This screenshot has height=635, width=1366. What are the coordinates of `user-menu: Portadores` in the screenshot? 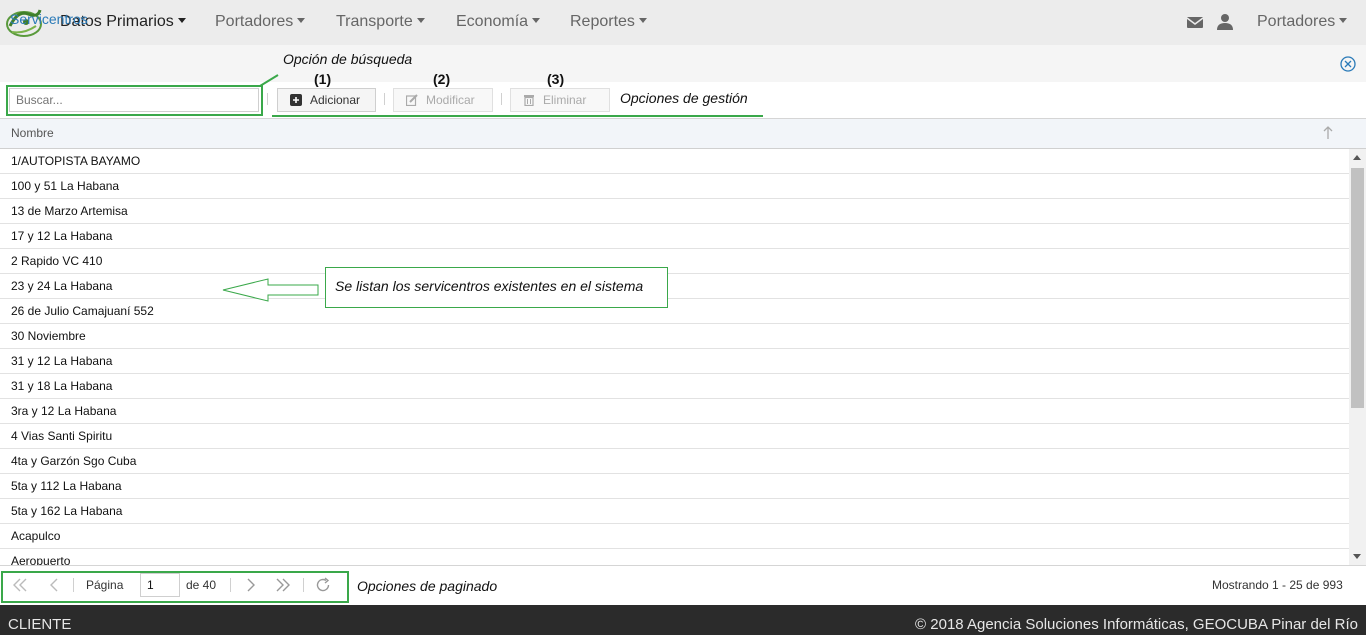 It's located at (1302, 22).